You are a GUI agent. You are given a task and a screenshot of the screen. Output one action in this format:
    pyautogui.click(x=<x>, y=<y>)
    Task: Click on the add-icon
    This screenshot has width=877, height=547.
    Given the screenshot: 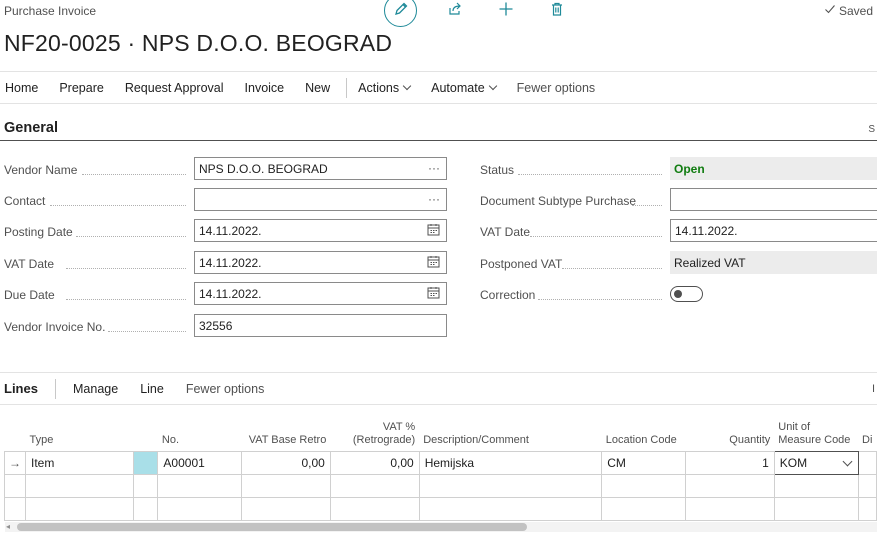 What is the action you would take?
    pyautogui.click(x=506, y=10)
    